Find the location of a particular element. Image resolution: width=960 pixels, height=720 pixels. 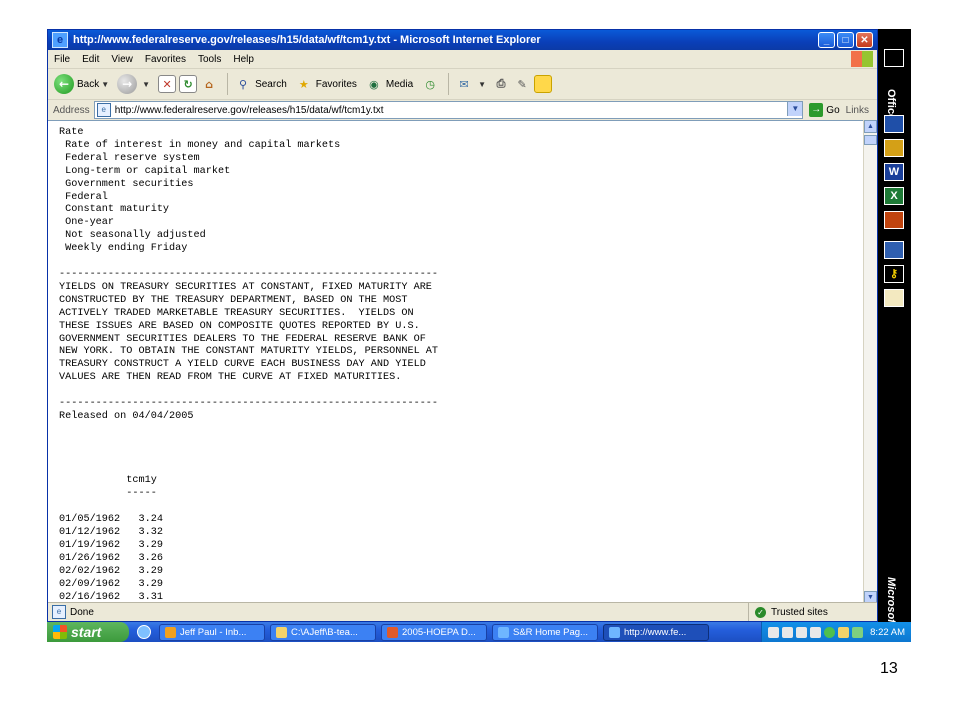

back-label: Back is located at coordinates (88, 84).